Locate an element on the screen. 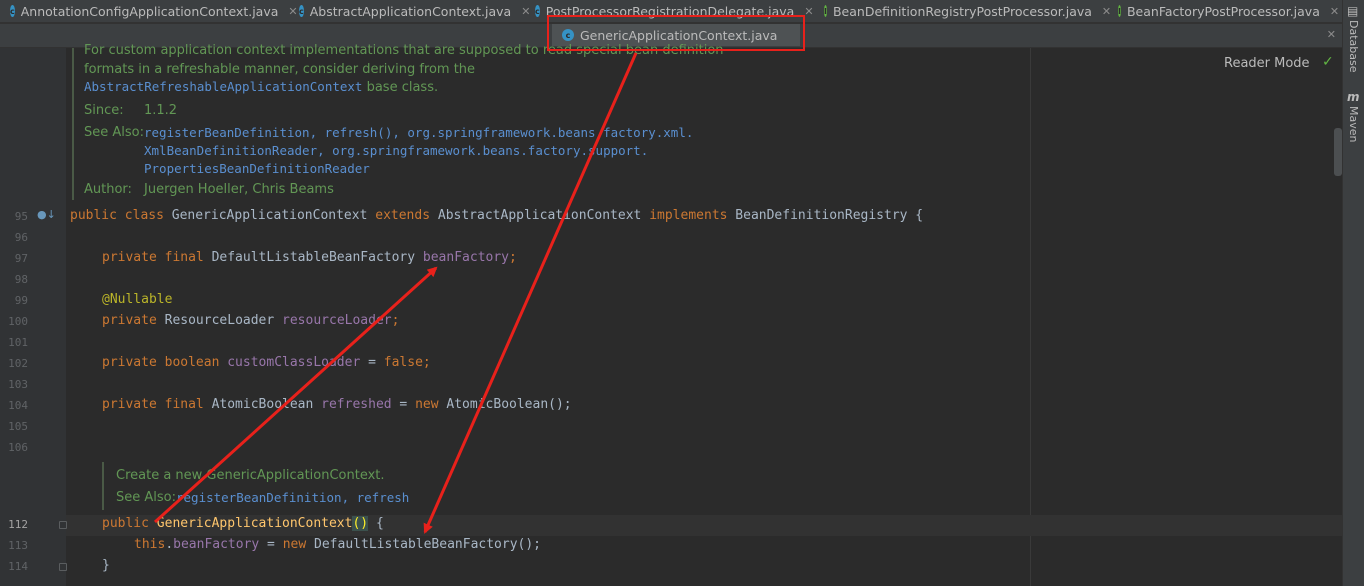 The image size is (1364, 586). code-line-99: @Nullable is located at coordinates (137, 299).